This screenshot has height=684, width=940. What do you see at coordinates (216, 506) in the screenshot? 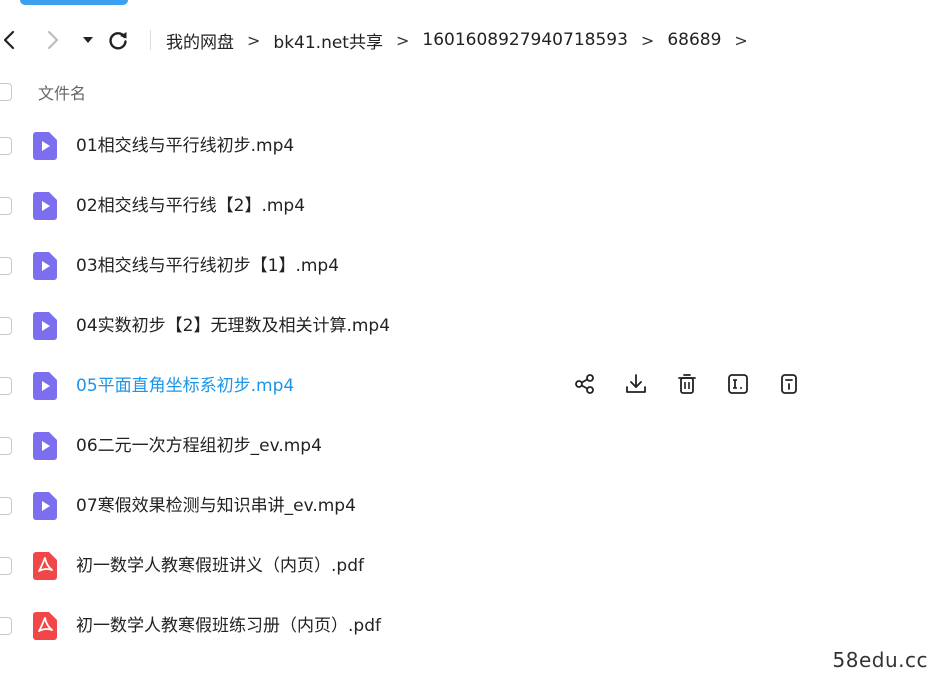
I see `file-name: 07寒假效果检测与知识串讲_ev.mp4` at bounding box center [216, 506].